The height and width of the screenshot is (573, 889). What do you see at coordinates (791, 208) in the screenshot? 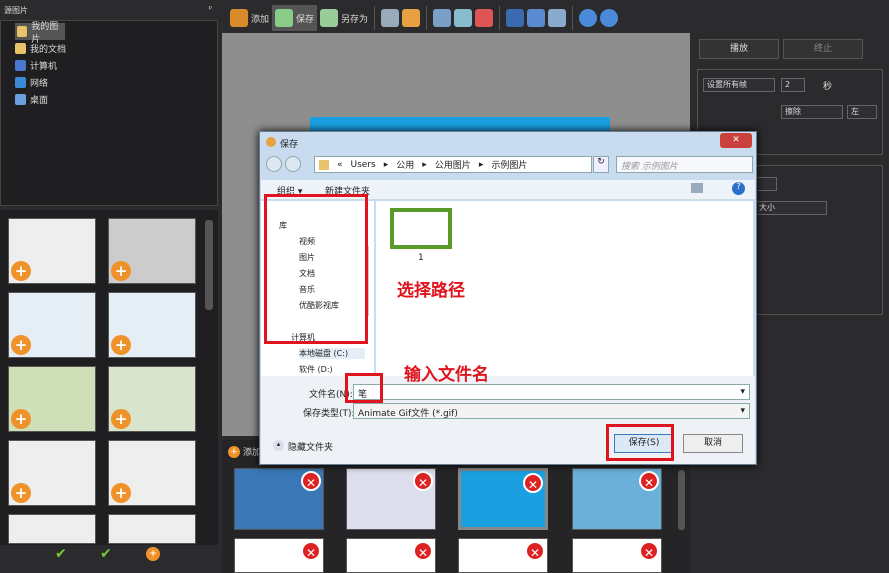
I see `size-select: 大小` at bounding box center [791, 208].